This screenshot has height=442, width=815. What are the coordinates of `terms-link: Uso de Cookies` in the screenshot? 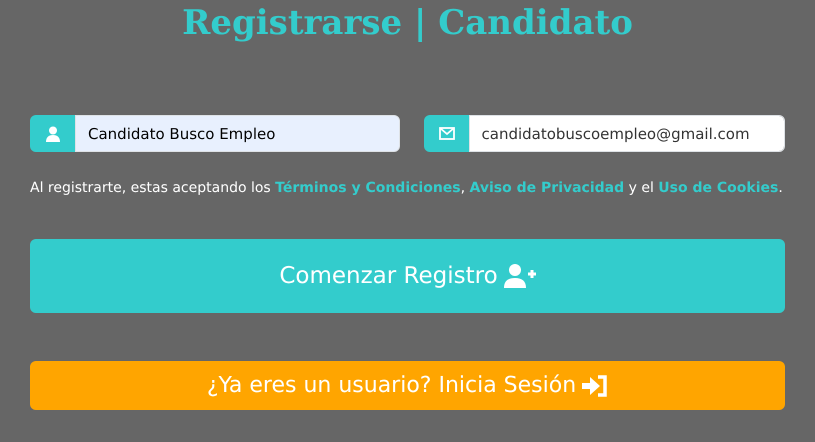 It's located at (718, 188).